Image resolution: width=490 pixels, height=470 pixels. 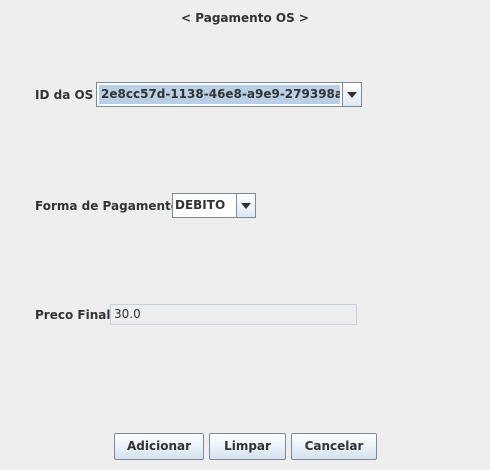 I want to click on forma-pagamento-label: Forma de Pagamento, so click(x=107, y=206).